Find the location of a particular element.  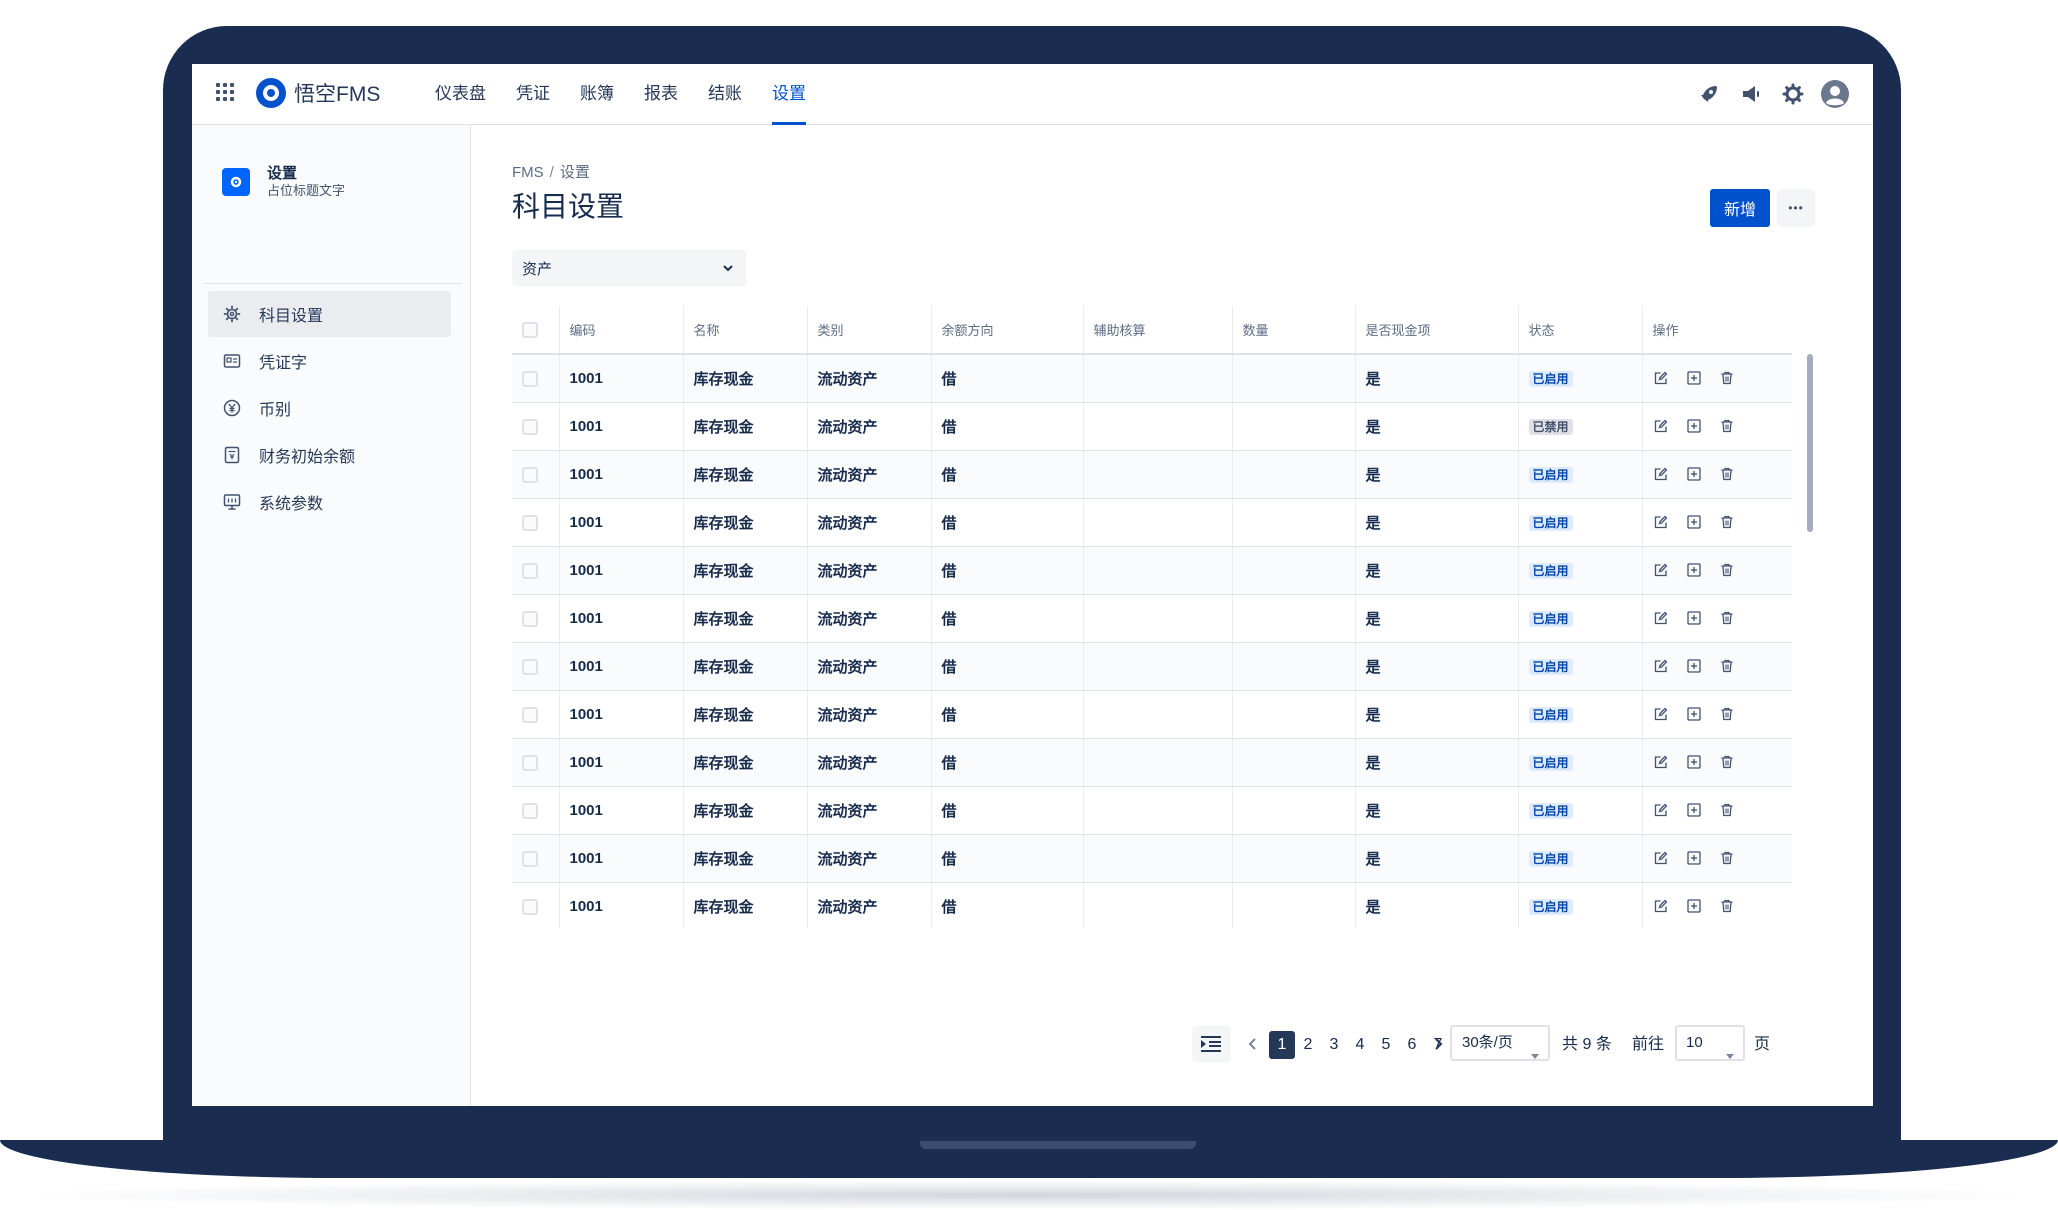

page-number-button: 3 is located at coordinates (1334, 1045).